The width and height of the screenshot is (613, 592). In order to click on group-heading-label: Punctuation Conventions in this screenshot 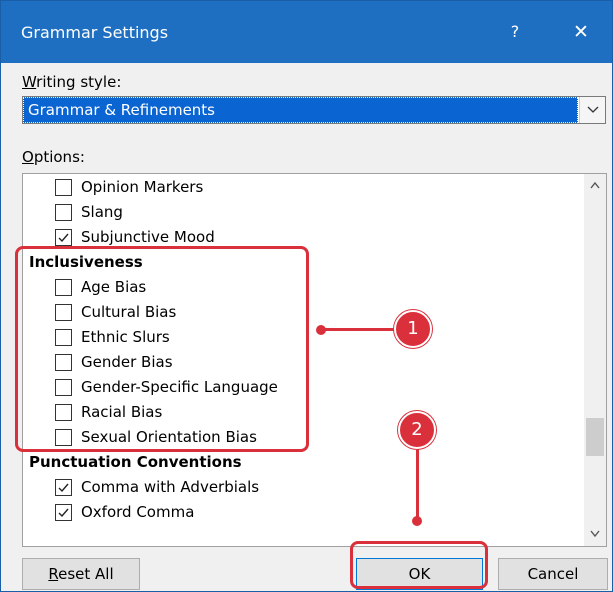, I will do `click(135, 462)`.